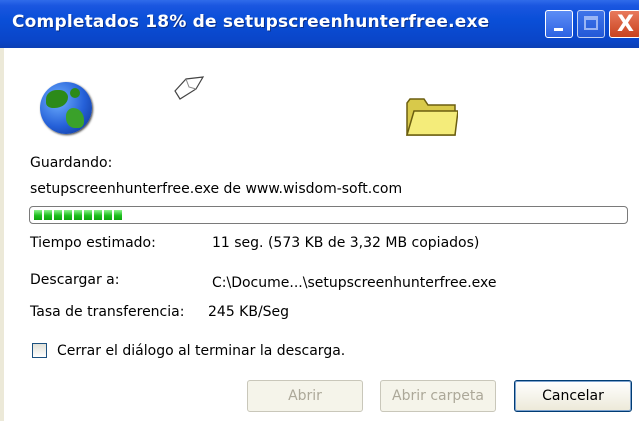  I want to click on download-to-label: Descargar a:, so click(75, 280).